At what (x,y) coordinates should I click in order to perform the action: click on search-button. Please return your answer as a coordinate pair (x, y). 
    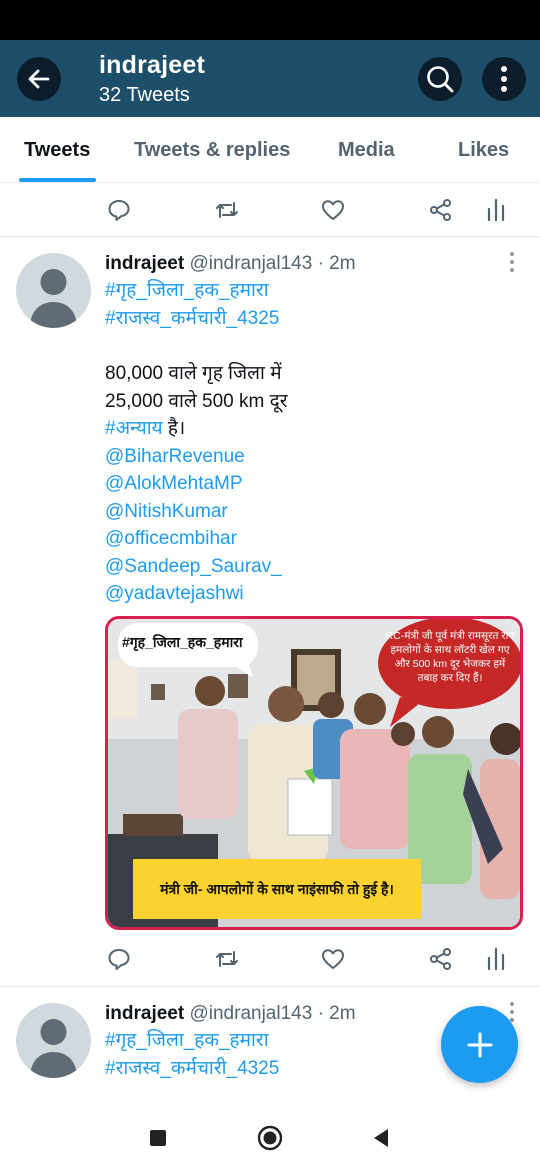
    Looking at the image, I should click on (440, 79).